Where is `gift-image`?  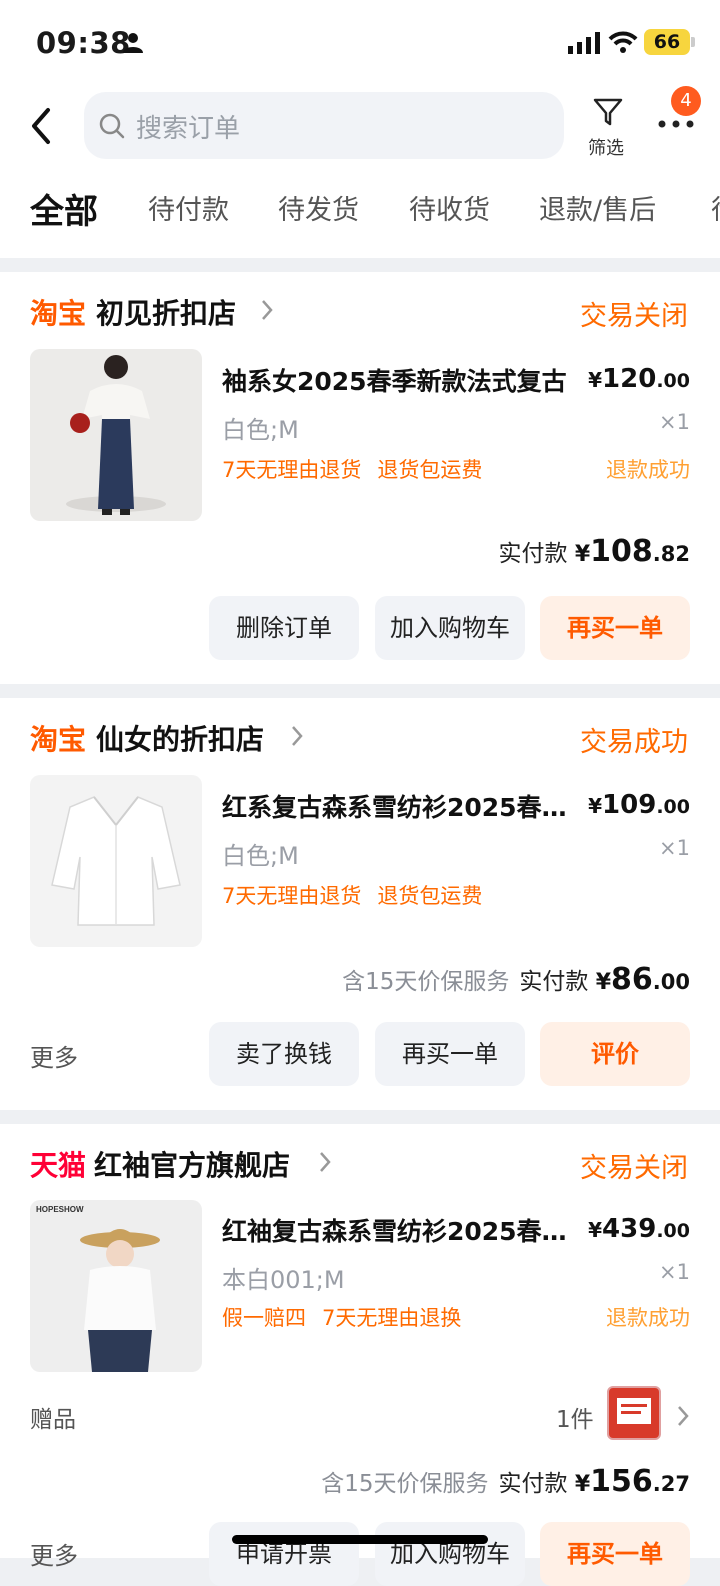
gift-image is located at coordinates (634, 1413).